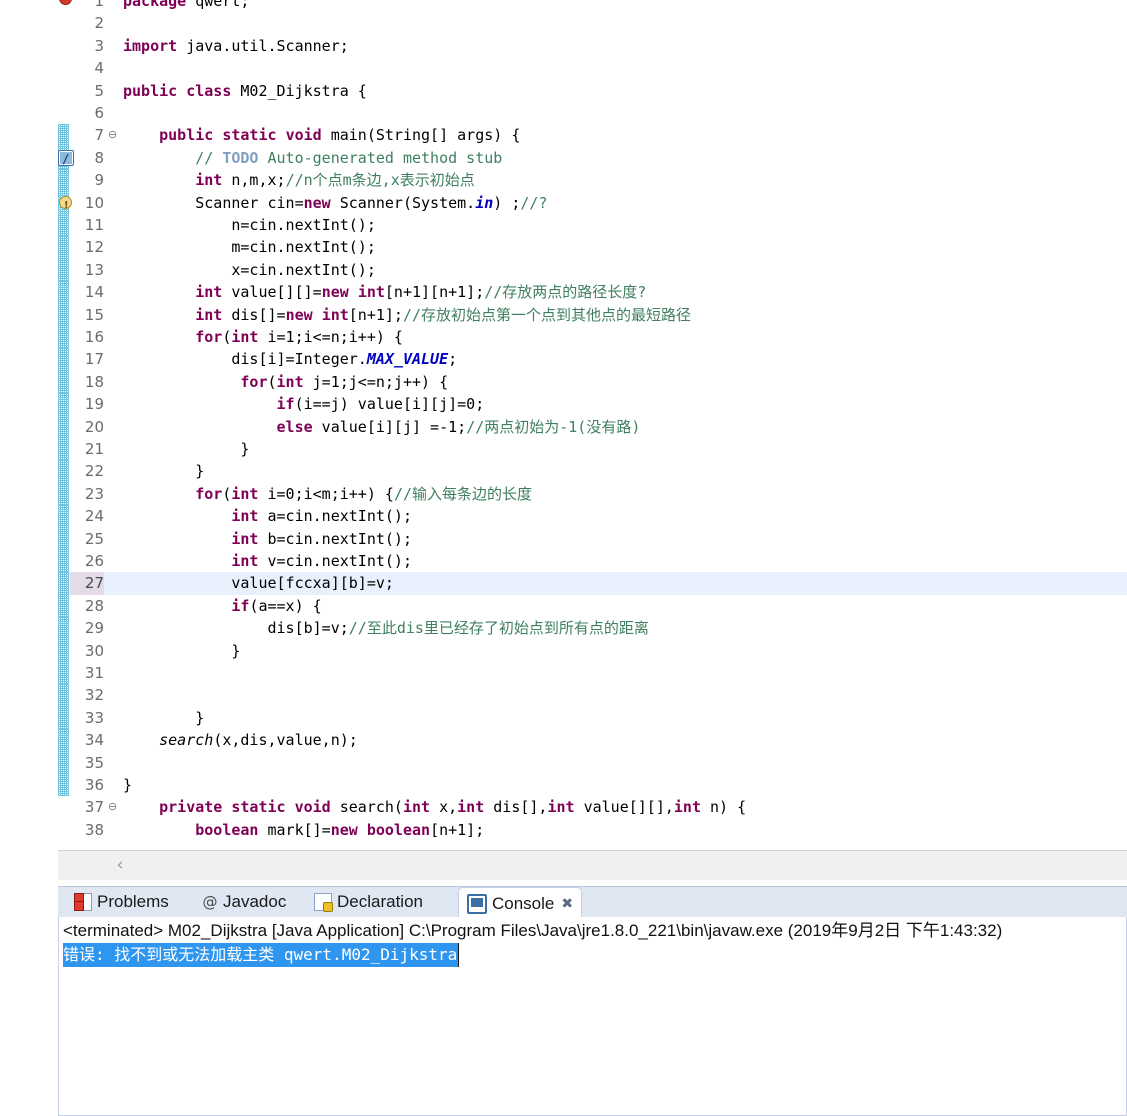 This screenshot has height=1116, width=1127. What do you see at coordinates (321, 561) in the screenshot?
I see `code-line-text: int v=cin.nextInt();` at bounding box center [321, 561].